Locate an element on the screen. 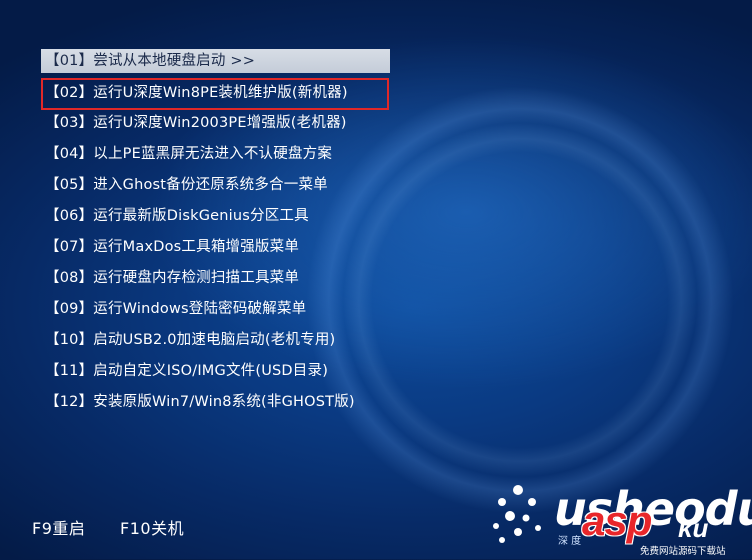 Image resolution: width=752 pixels, height=560 pixels. watermark-subtitle: 免费网站源码下载站 is located at coordinates (683, 551).